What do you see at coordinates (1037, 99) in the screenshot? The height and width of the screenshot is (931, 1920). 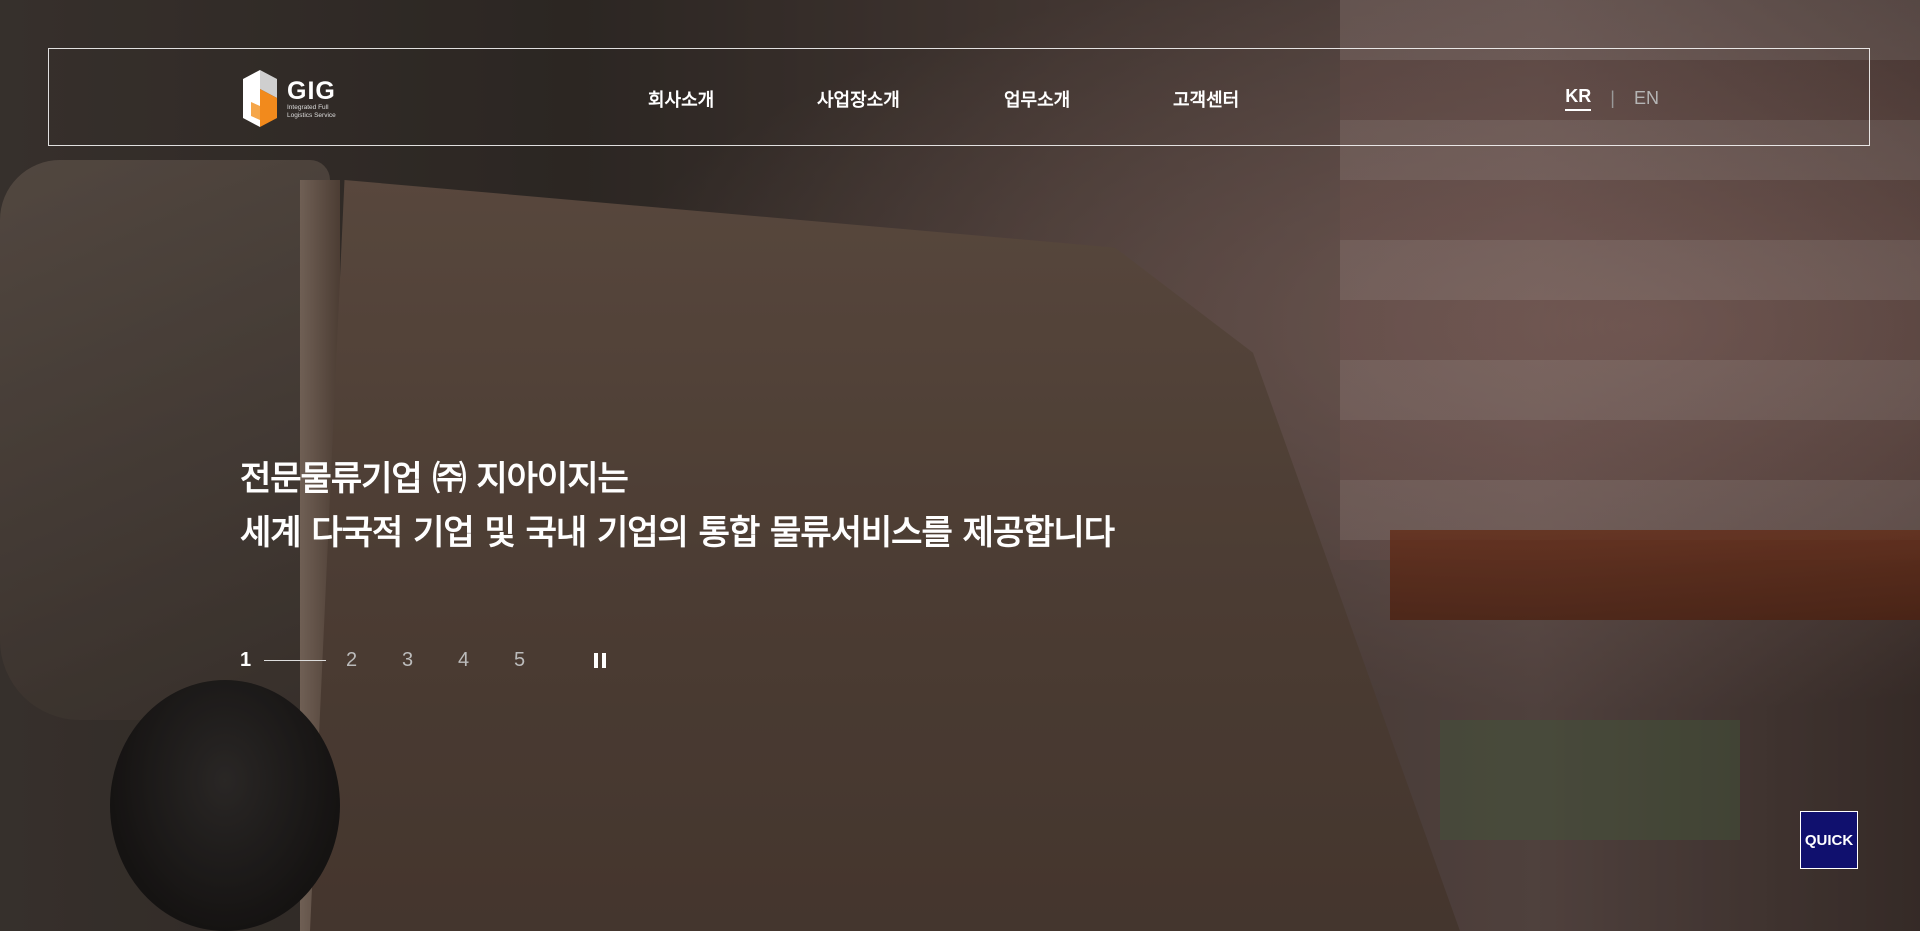 I see `nav-services: 업무소개` at bounding box center [1037, 99].